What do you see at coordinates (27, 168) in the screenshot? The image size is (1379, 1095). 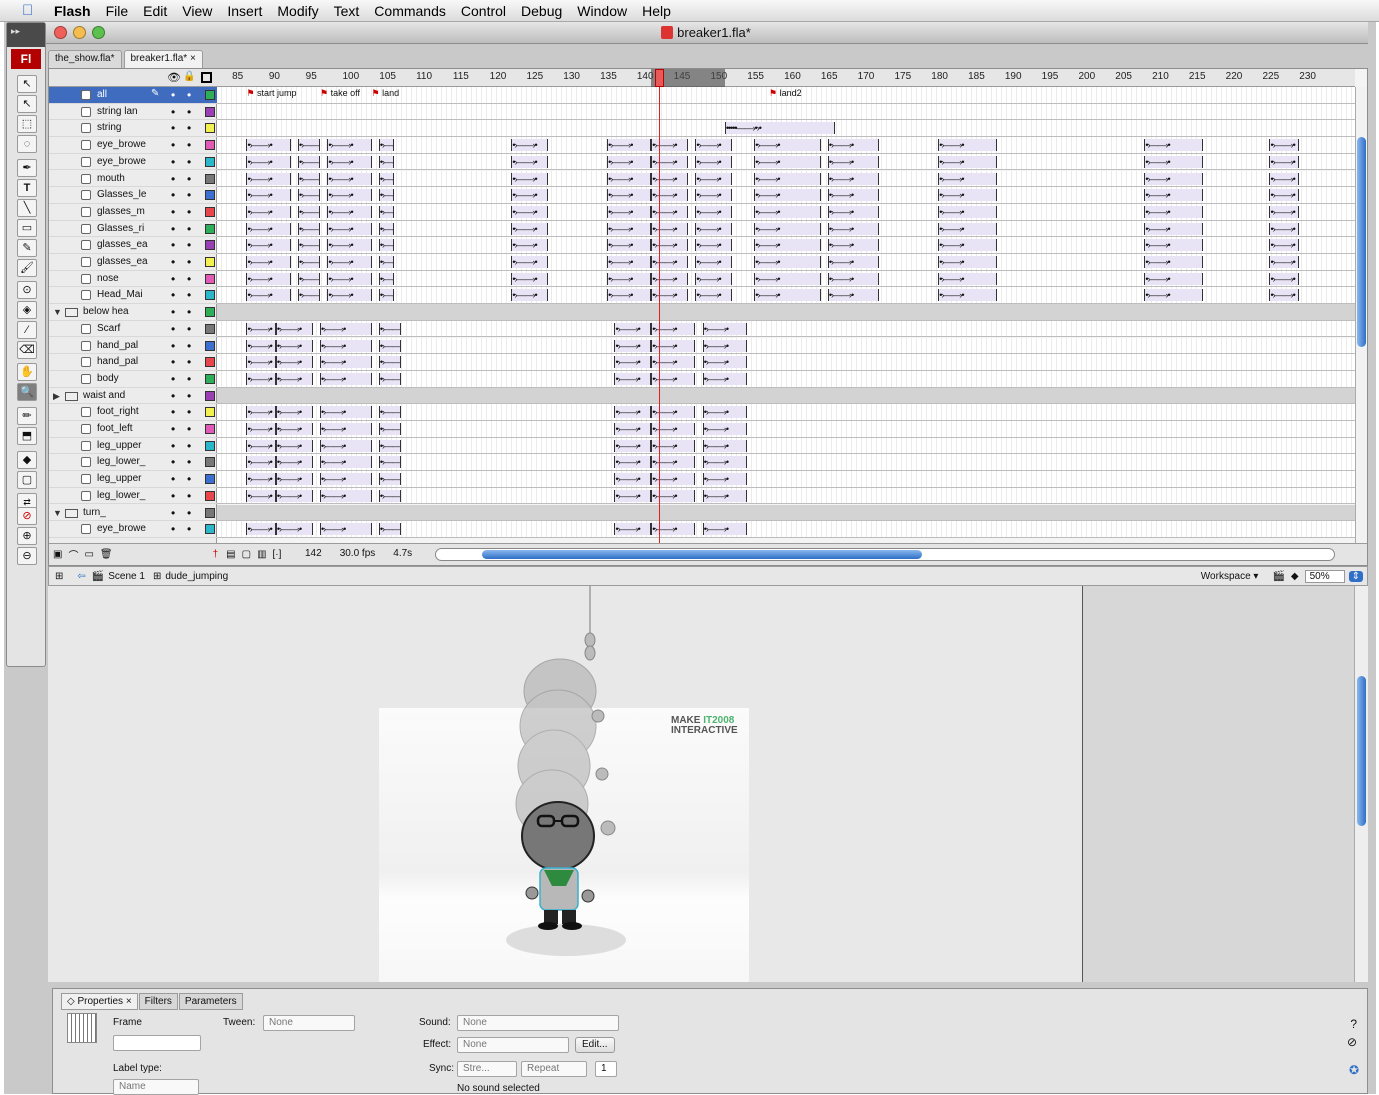 I see `pen-tool-icon: ✒` at bounding box center [27, 168].